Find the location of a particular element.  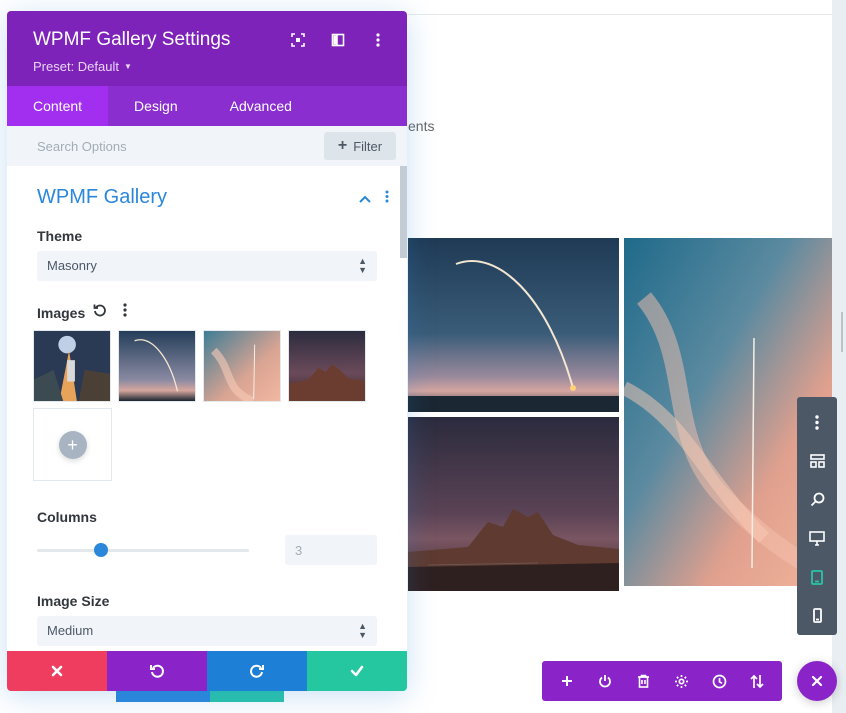

tab-advanced: Advanced is located at coordinates (261, 106).